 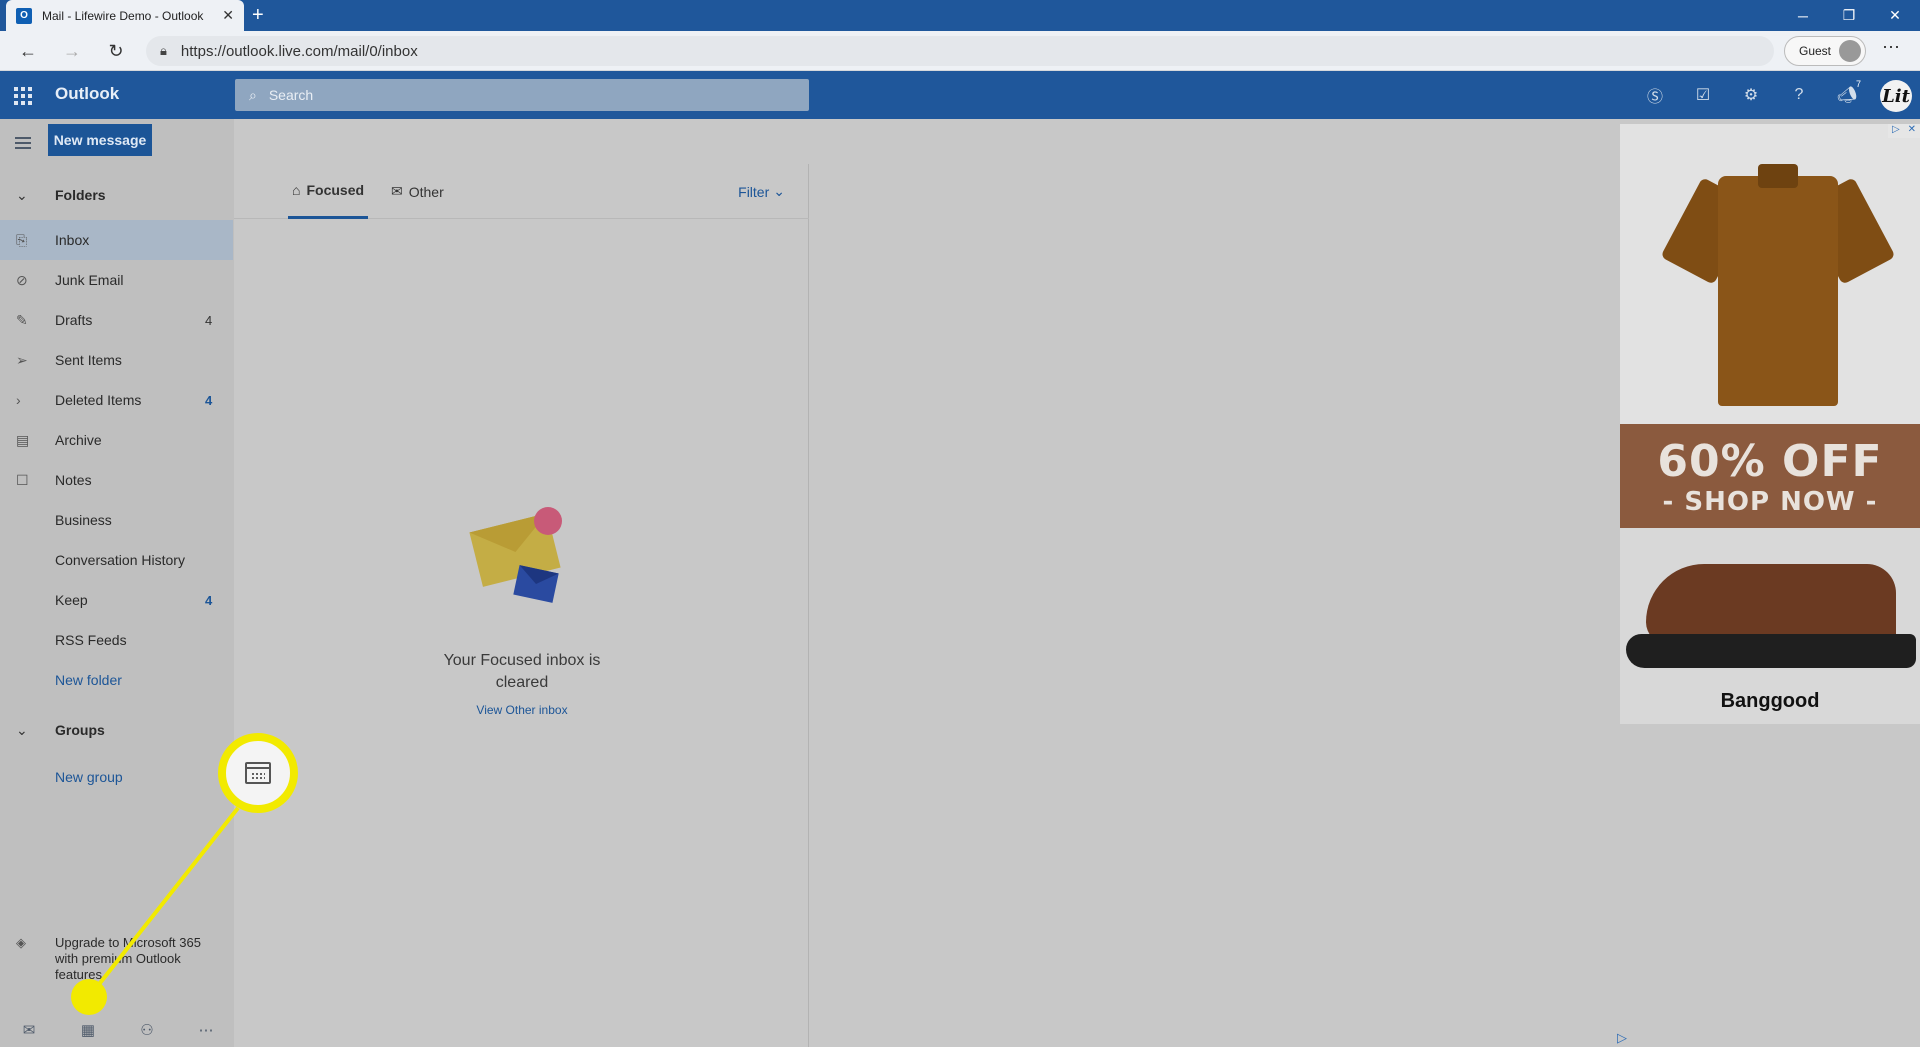 I want to click on groups-label: Groups, so click(x=80, y=730).